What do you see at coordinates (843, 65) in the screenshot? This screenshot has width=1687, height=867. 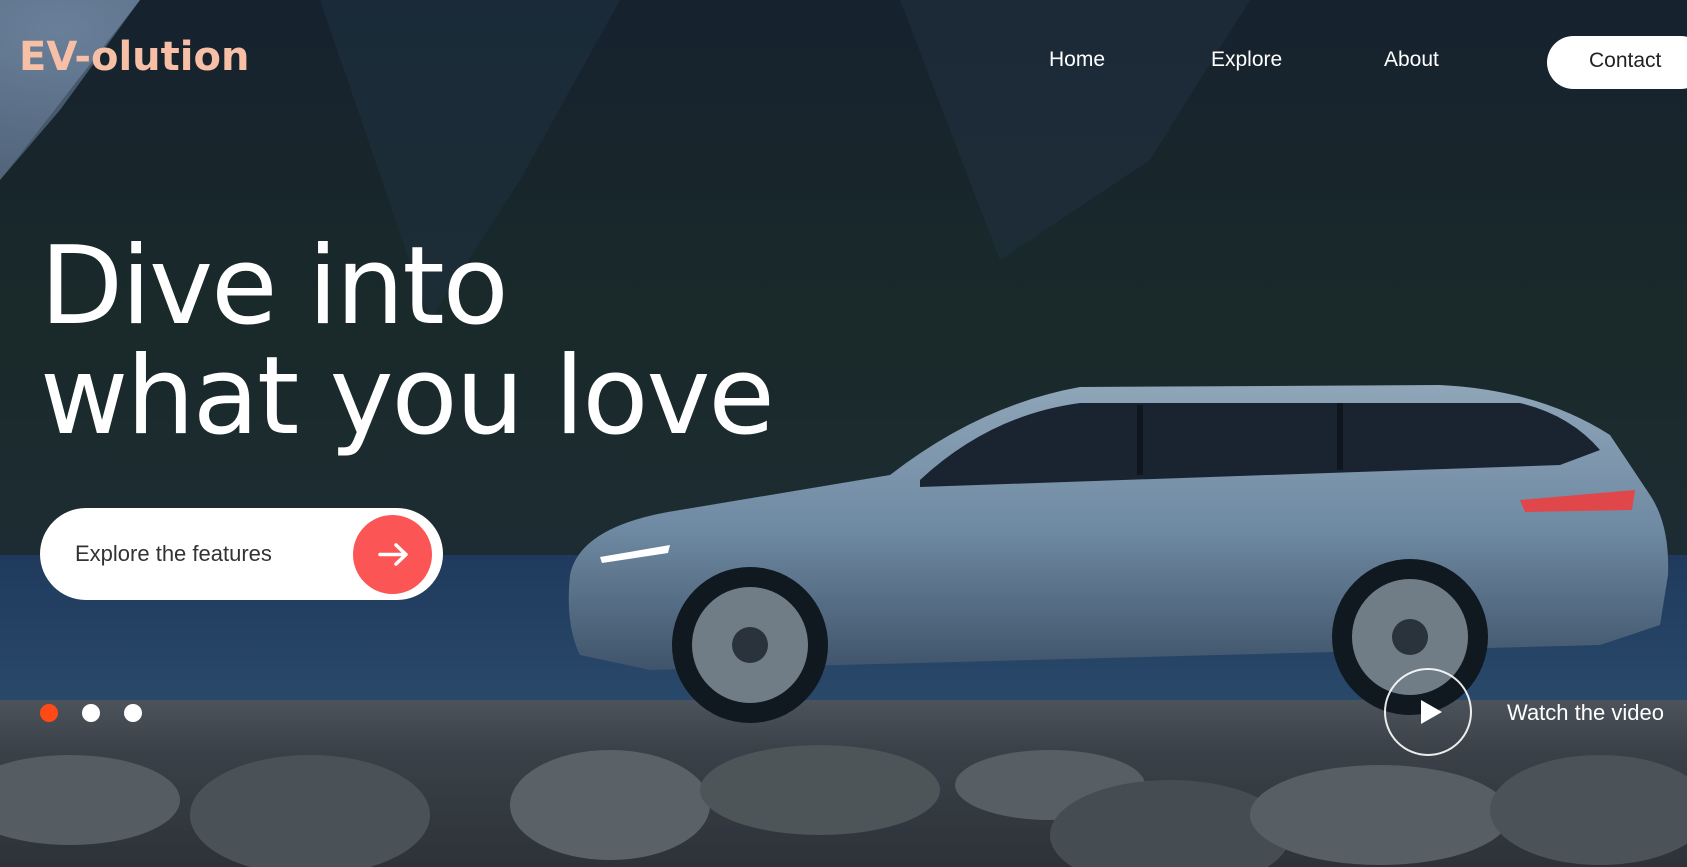 I see `main-nav: Home Explore About` at bounding box center [843, 65].